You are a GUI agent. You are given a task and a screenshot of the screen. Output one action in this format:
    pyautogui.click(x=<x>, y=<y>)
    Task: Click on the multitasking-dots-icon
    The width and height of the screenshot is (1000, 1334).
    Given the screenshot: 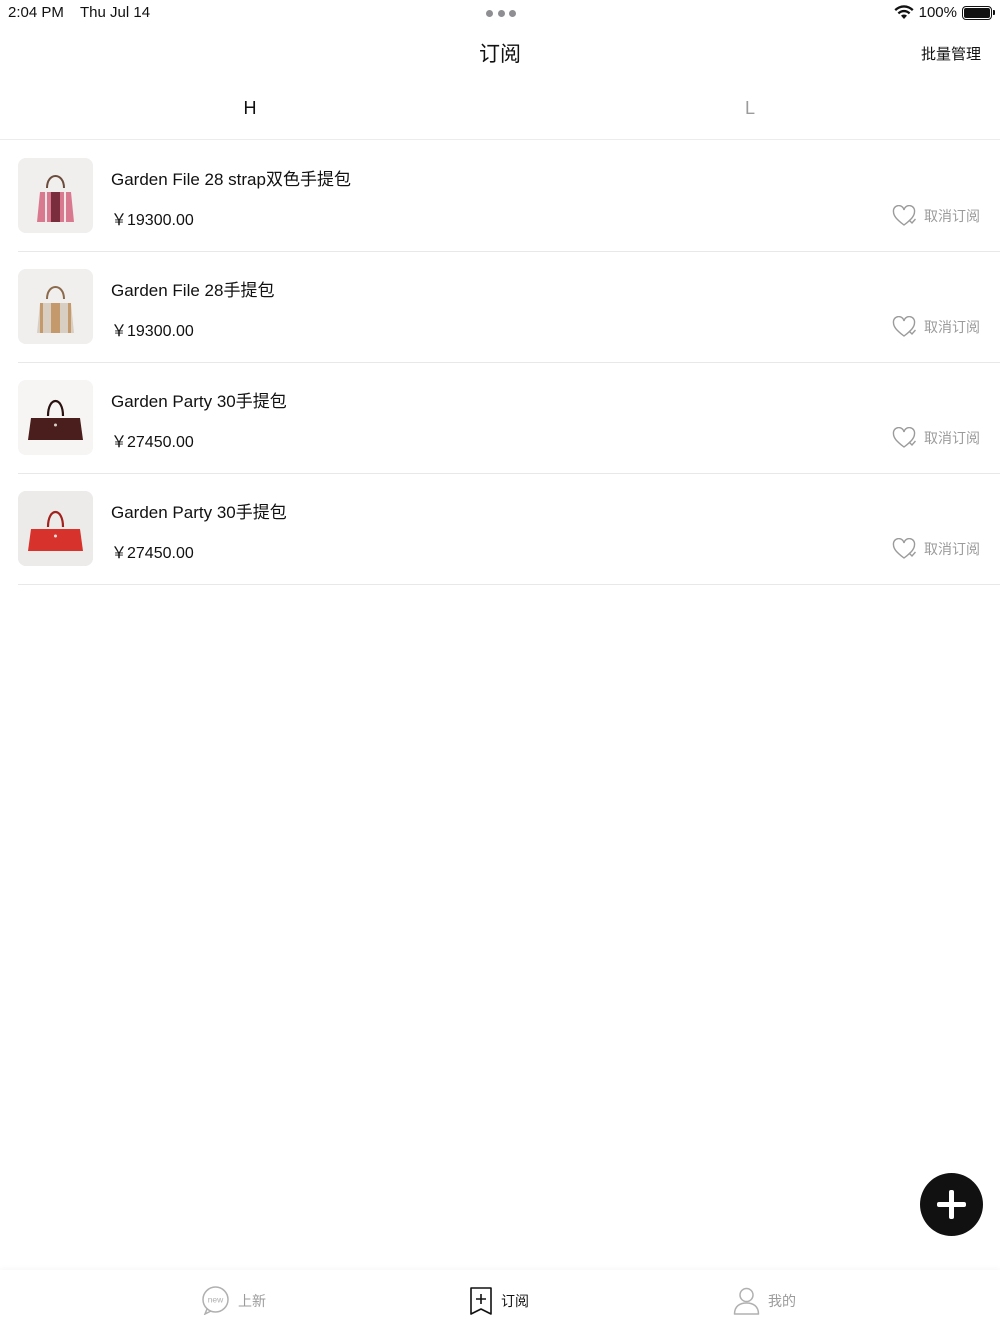 What is the action you would take?
    pyautogui.click(x=501, y=13)
    